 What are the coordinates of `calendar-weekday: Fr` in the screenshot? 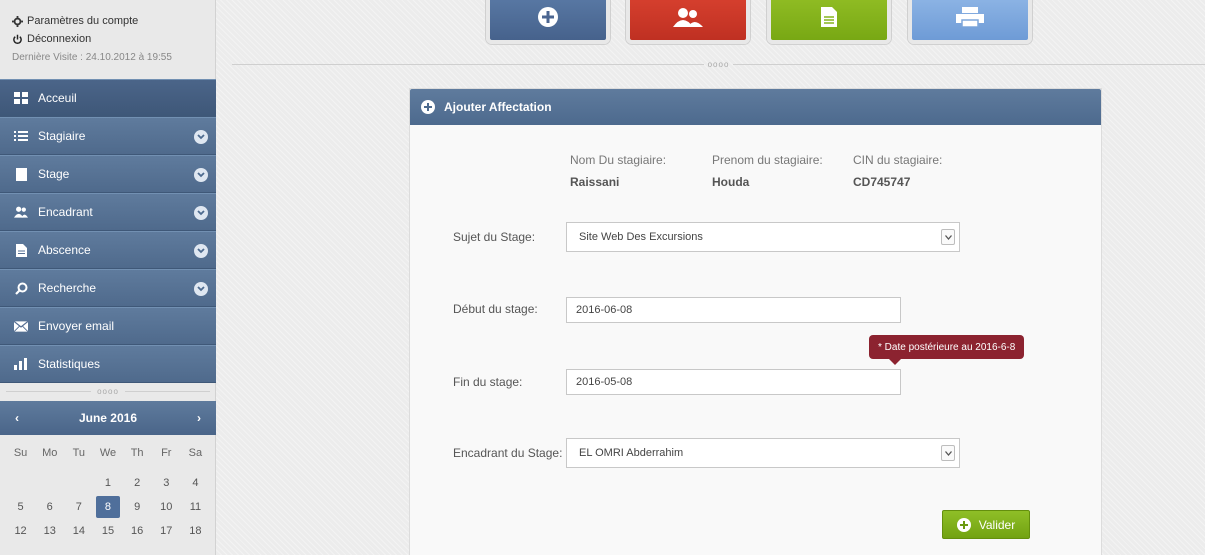 It's located at (166, 453).